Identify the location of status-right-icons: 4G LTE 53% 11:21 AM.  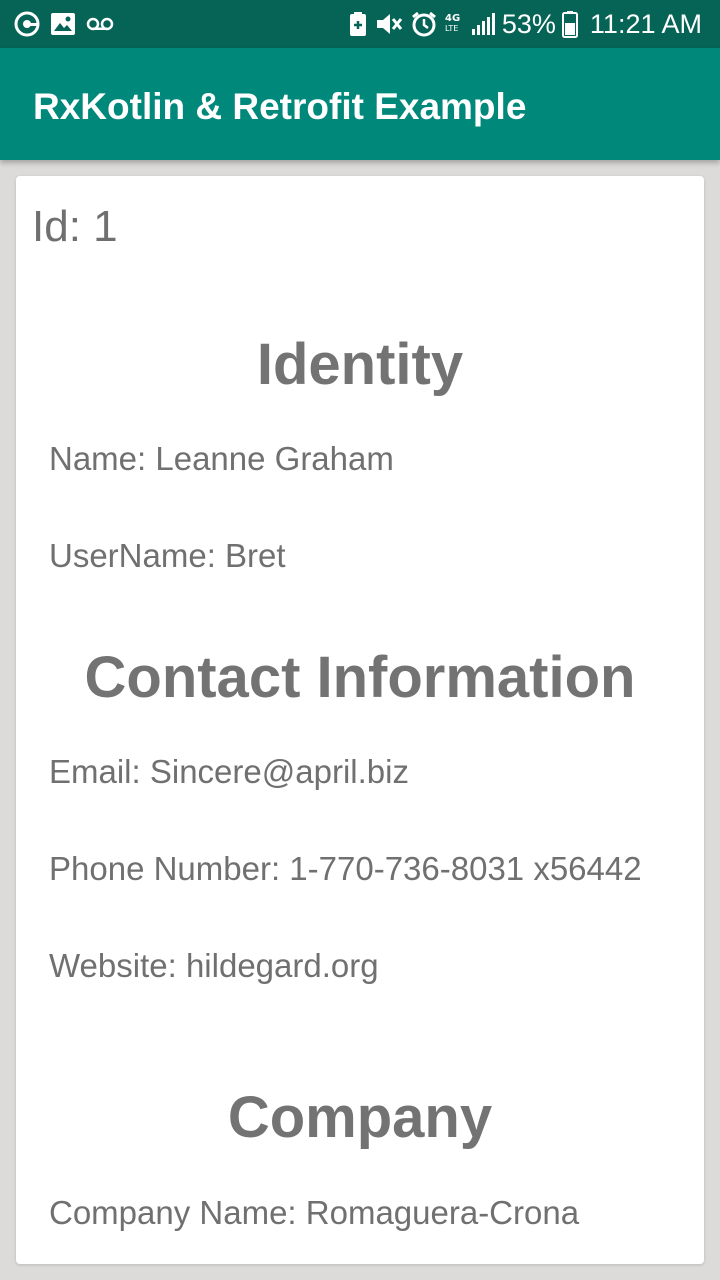
(525, 24).